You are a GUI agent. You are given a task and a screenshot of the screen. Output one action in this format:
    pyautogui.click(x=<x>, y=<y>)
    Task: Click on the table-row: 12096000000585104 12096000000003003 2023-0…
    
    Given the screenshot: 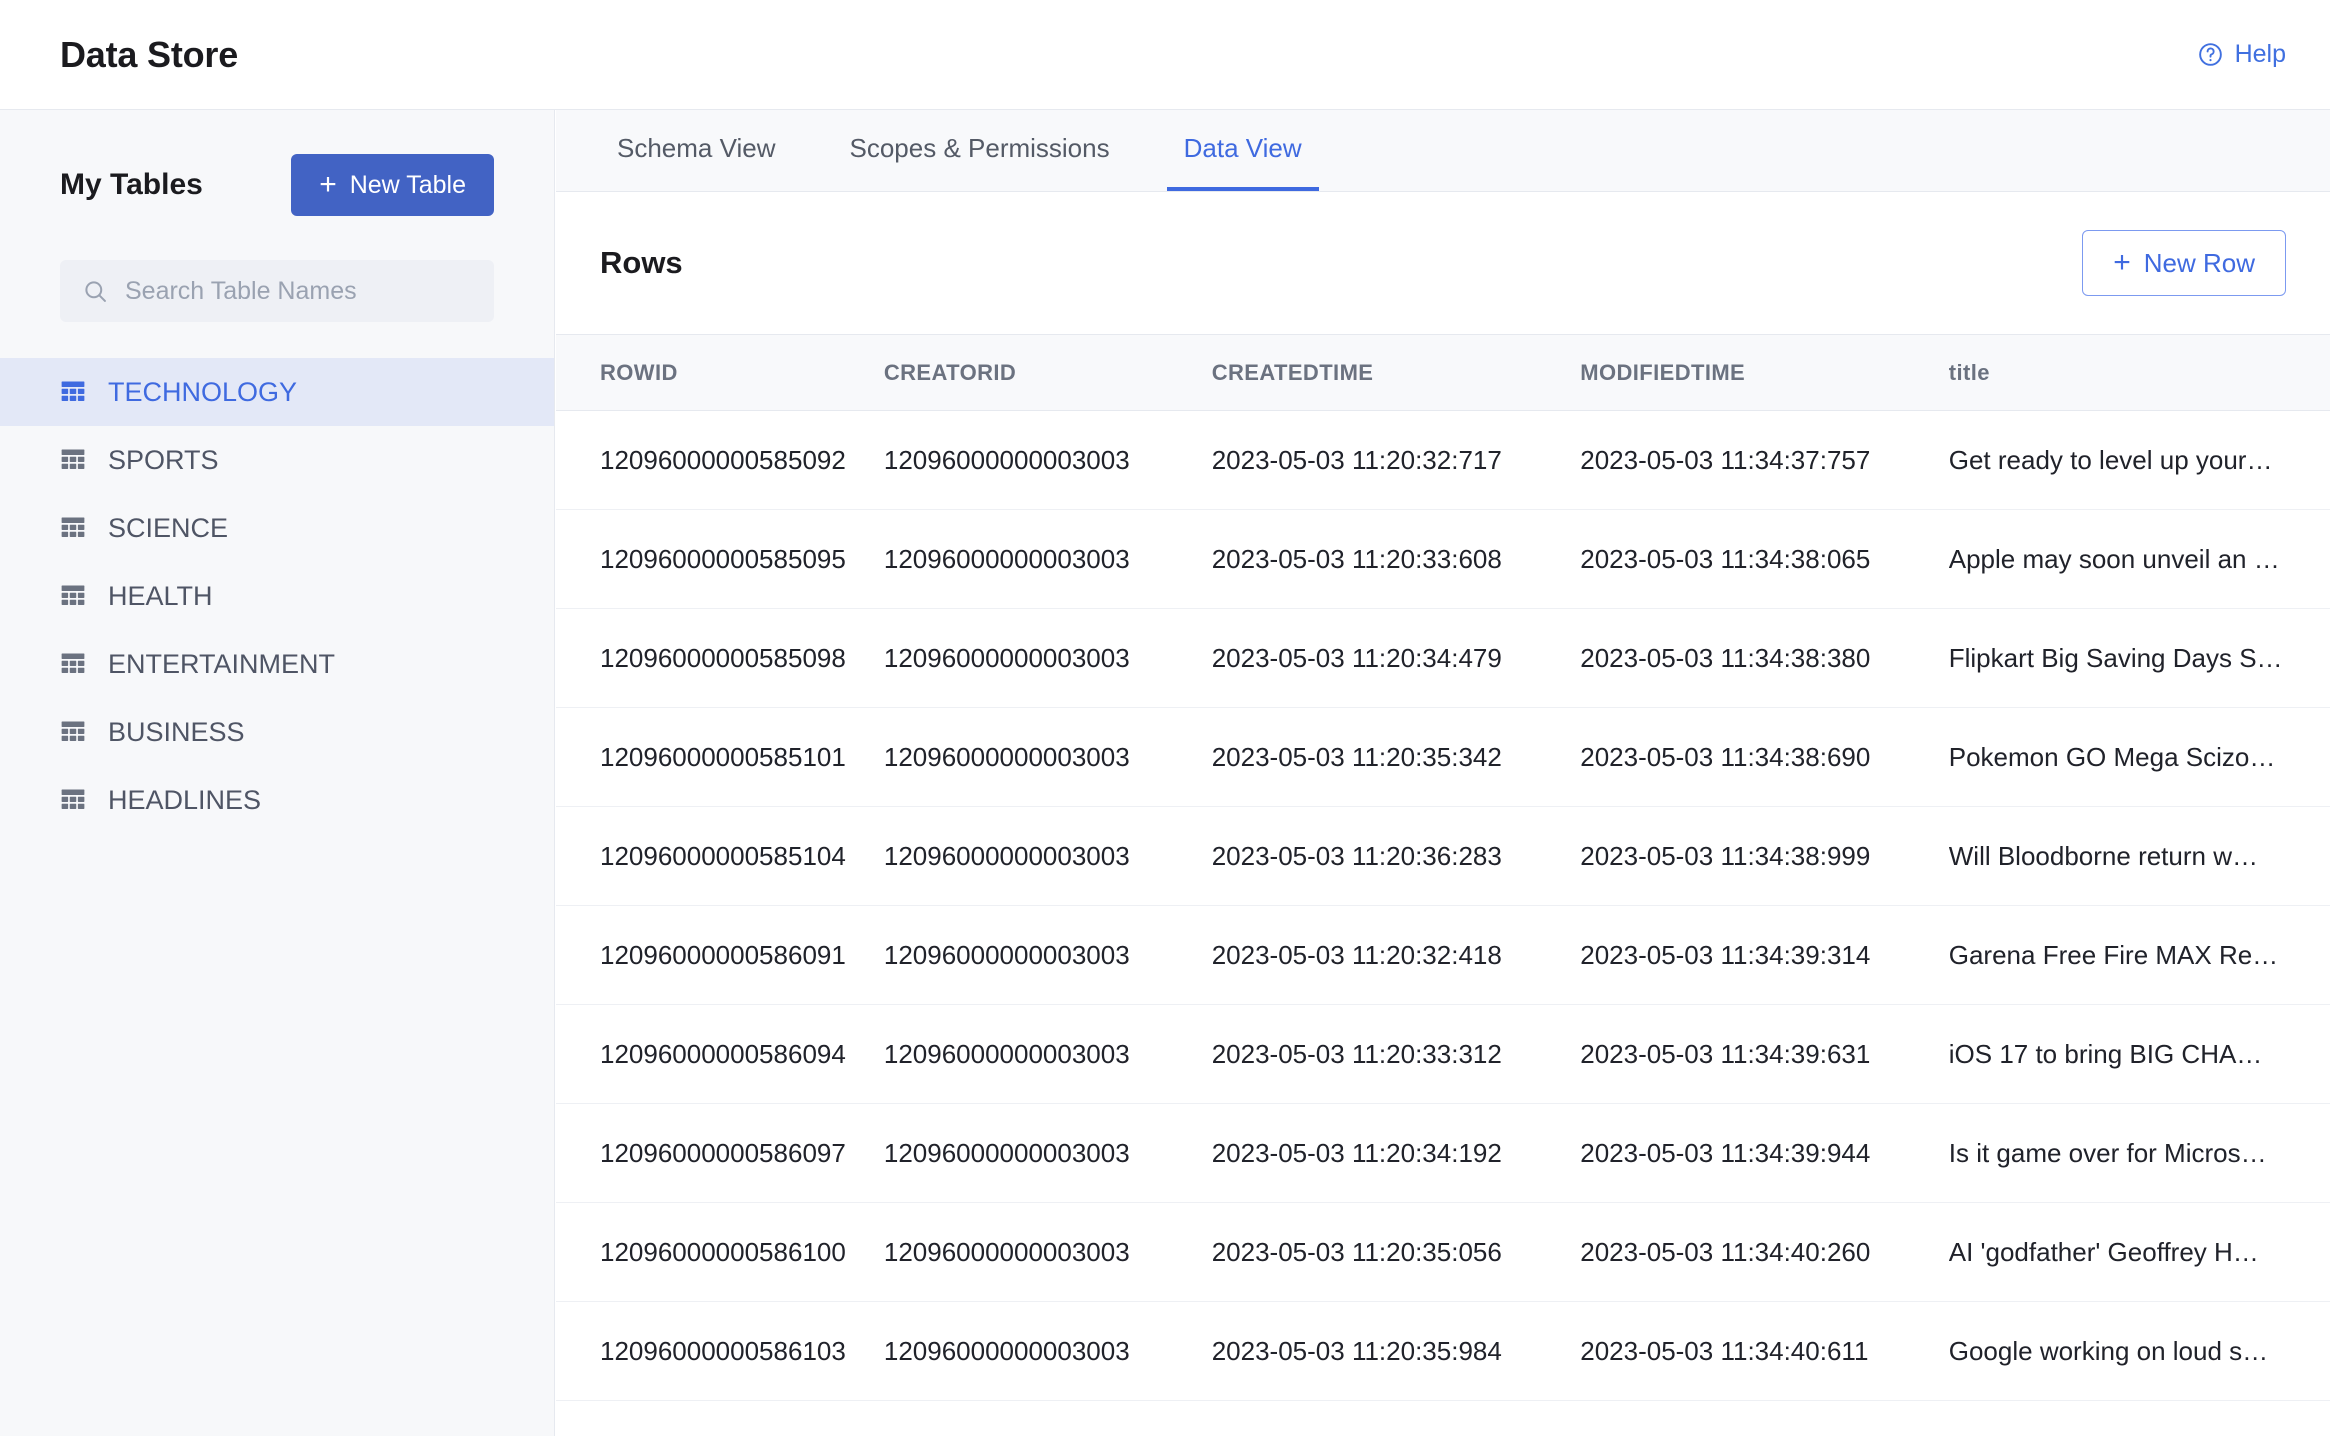 What is the action you would take?
    pyautogui.click(x=1443, y=856)
    